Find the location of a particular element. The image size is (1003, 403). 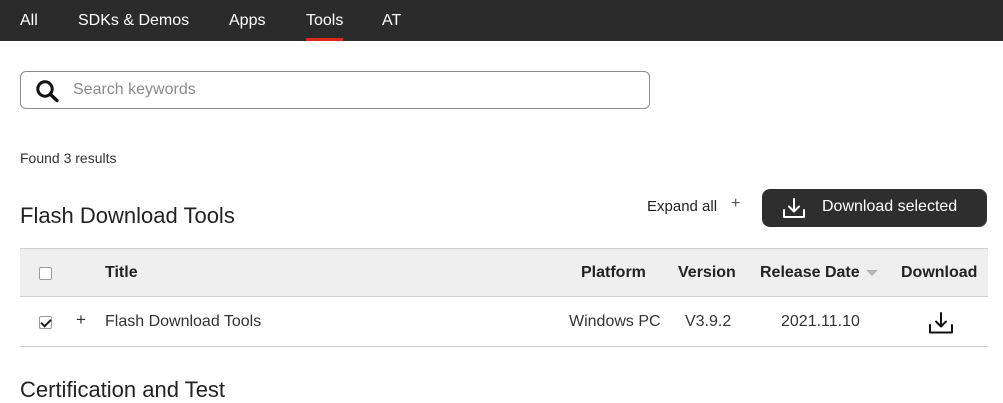

top-nav: All SDKs & Demos Apps Tools AT is located at coordinates (501, 20).